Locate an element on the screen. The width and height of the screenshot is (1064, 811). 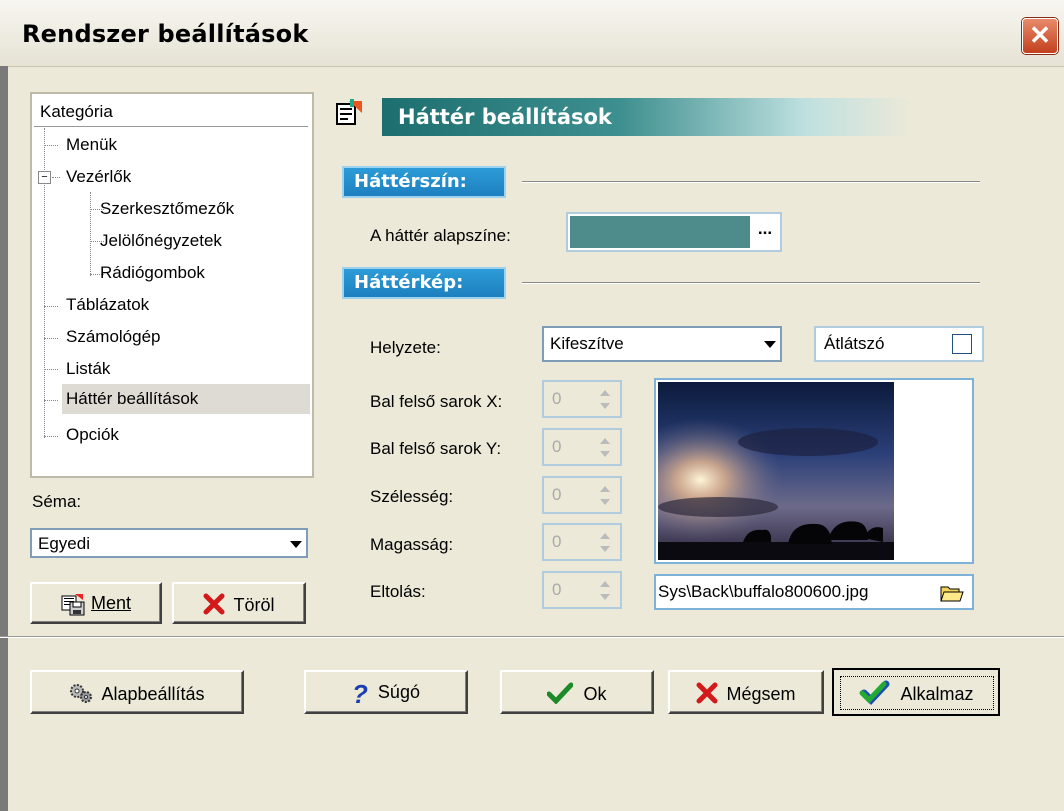
width-spinner: 0 is located at coordinates (582, 495).